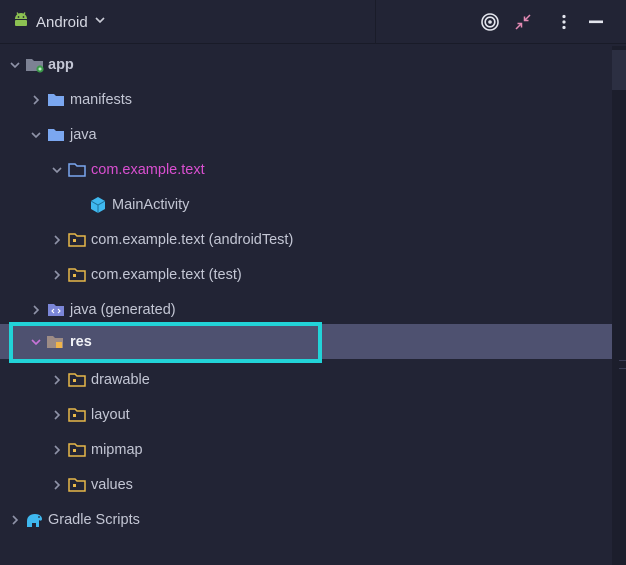 This screenshot has height=565, width=626. Describe the element at coordinates (151, 204) in the screenshot. I see `tree-label: MainActivity` at that location.